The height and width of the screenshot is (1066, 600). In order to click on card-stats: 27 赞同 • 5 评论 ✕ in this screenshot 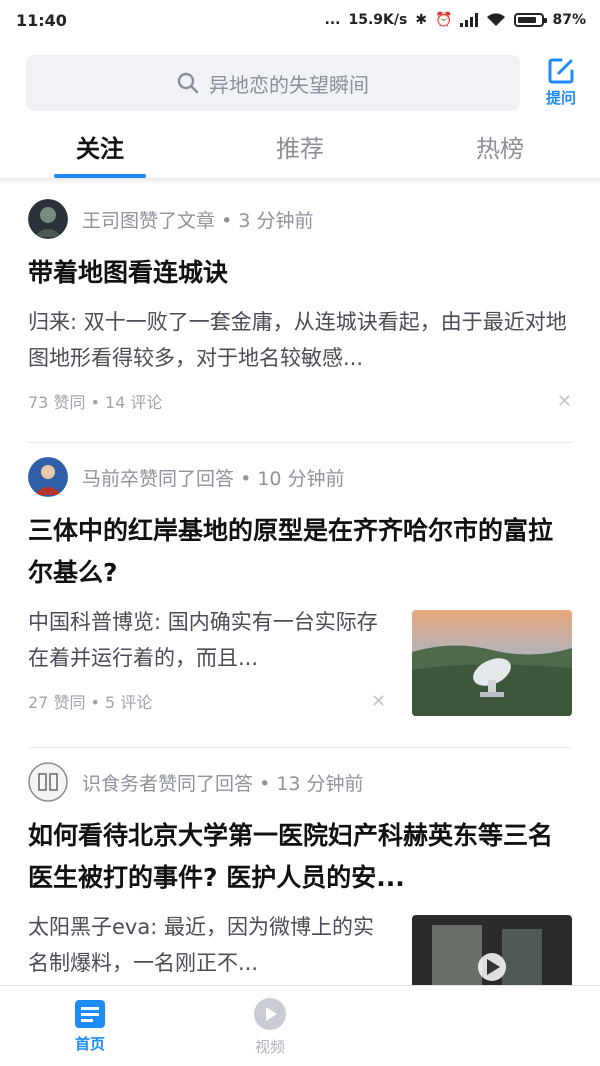, I will do `click(207, 701)`.